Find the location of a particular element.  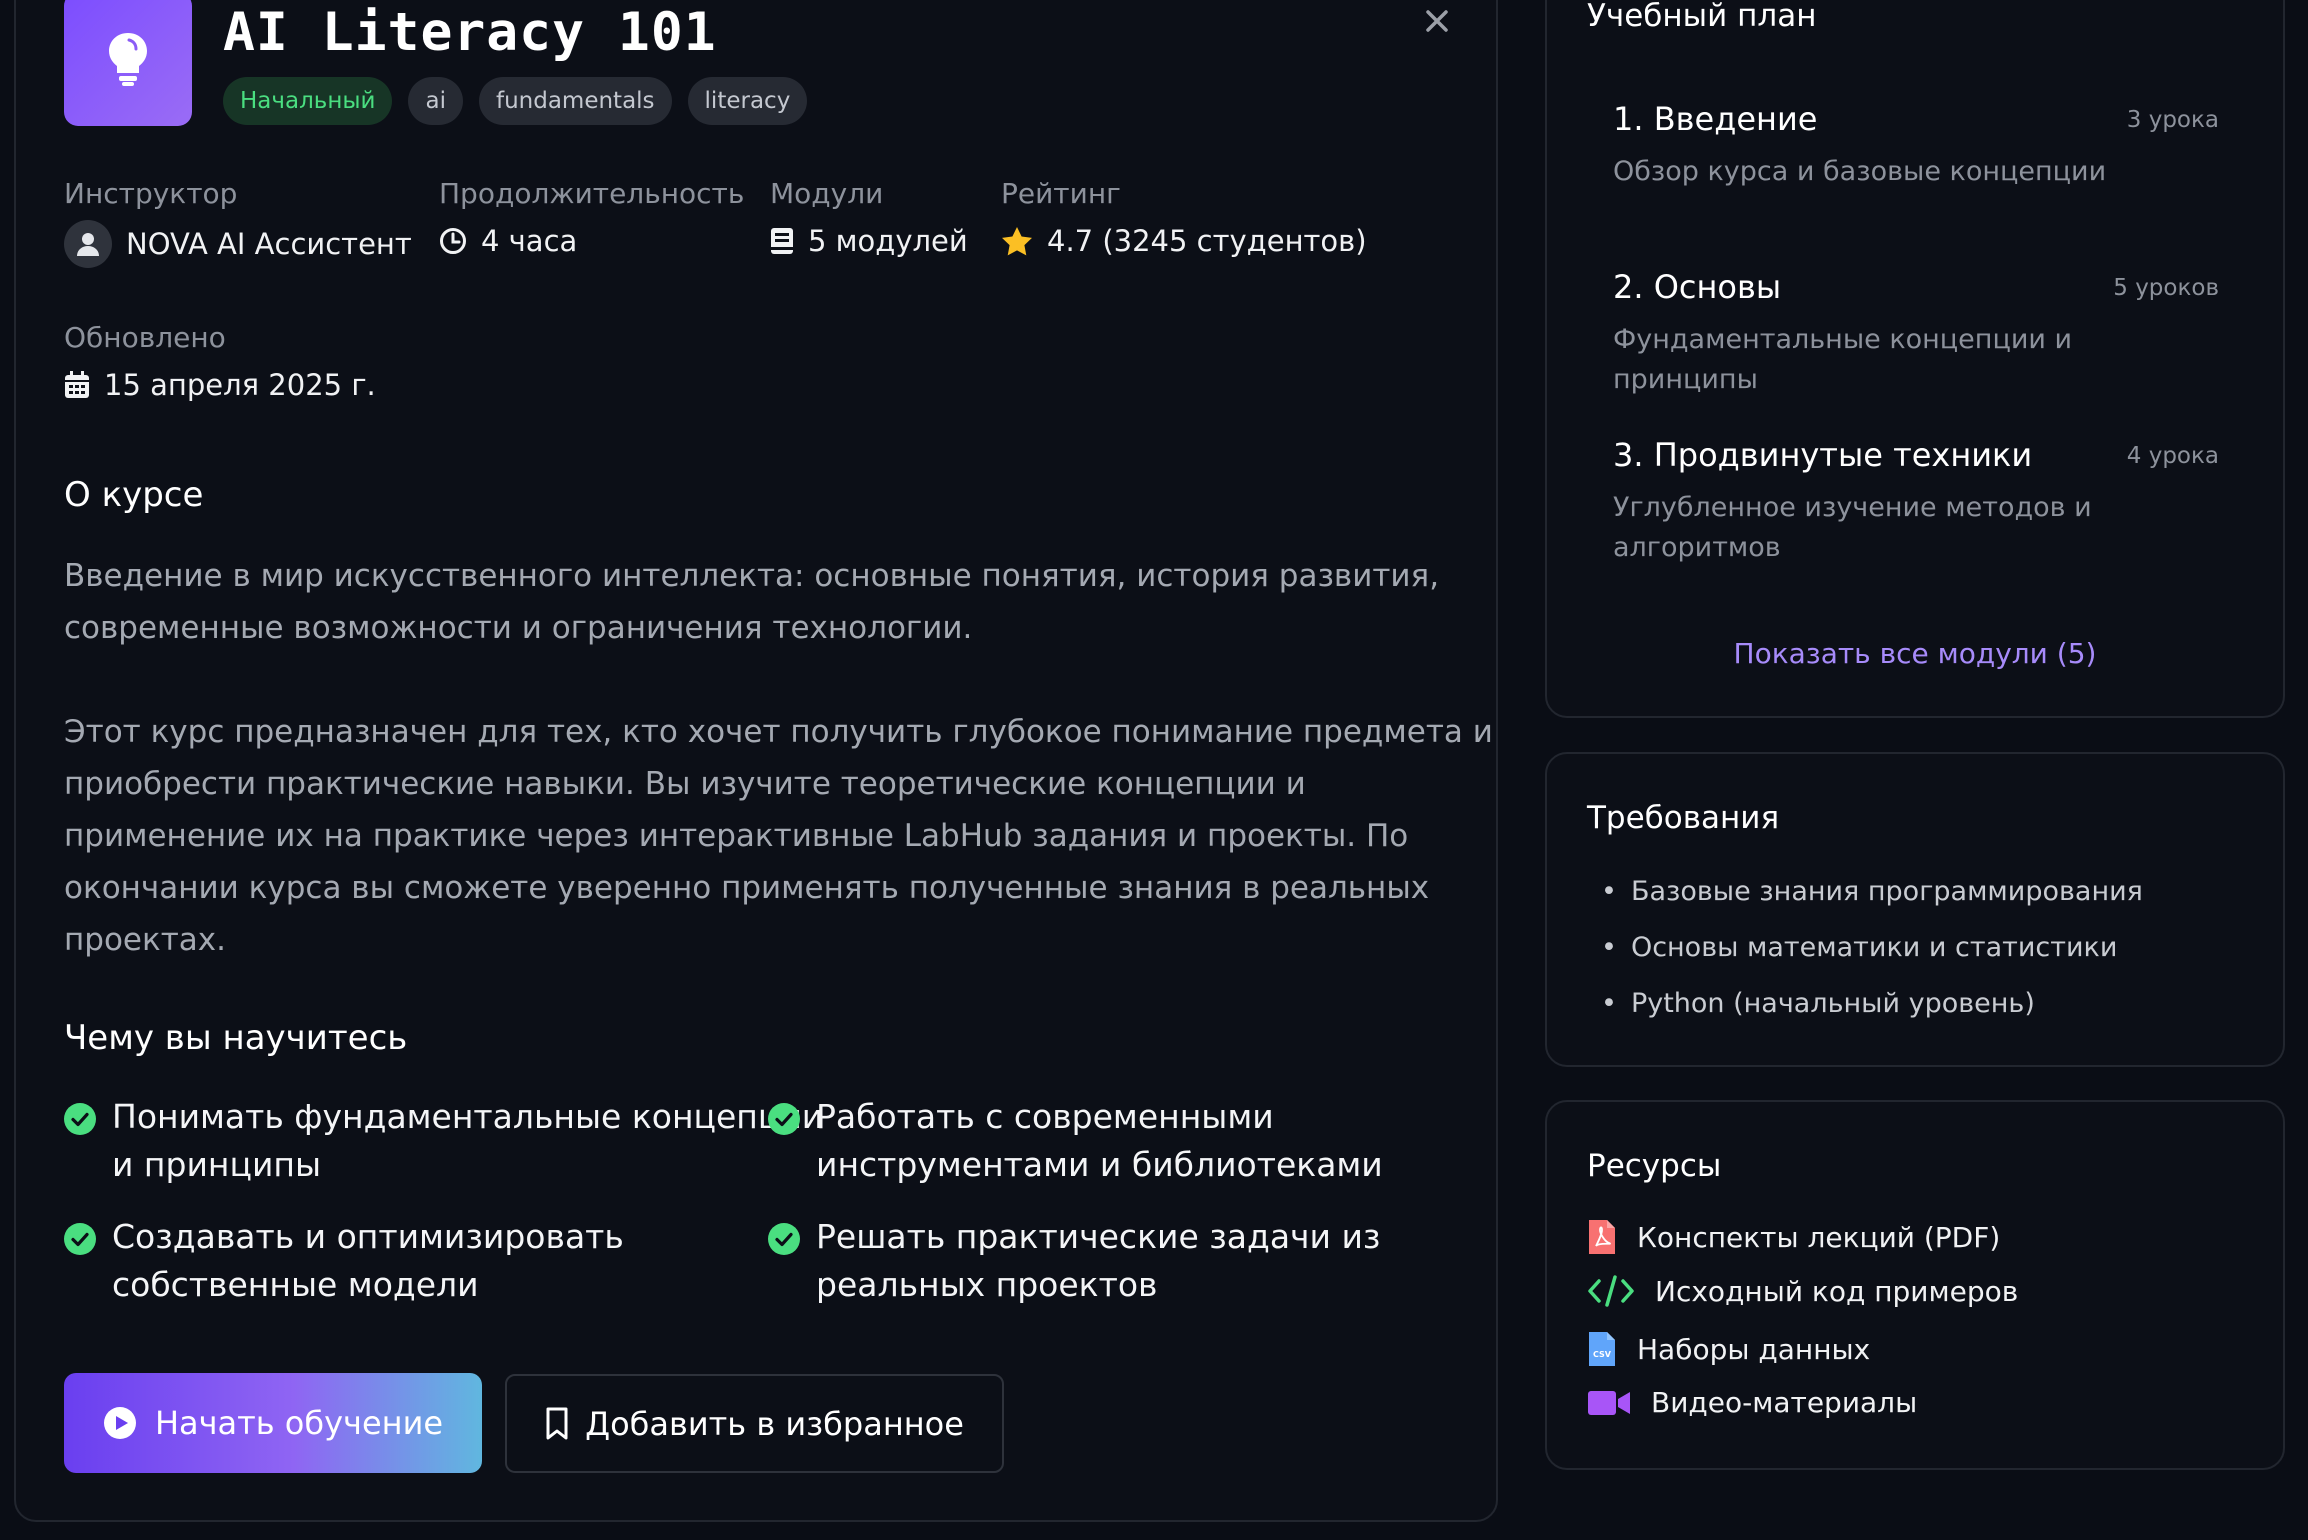

course-logo is located at coordinates (128, 63).